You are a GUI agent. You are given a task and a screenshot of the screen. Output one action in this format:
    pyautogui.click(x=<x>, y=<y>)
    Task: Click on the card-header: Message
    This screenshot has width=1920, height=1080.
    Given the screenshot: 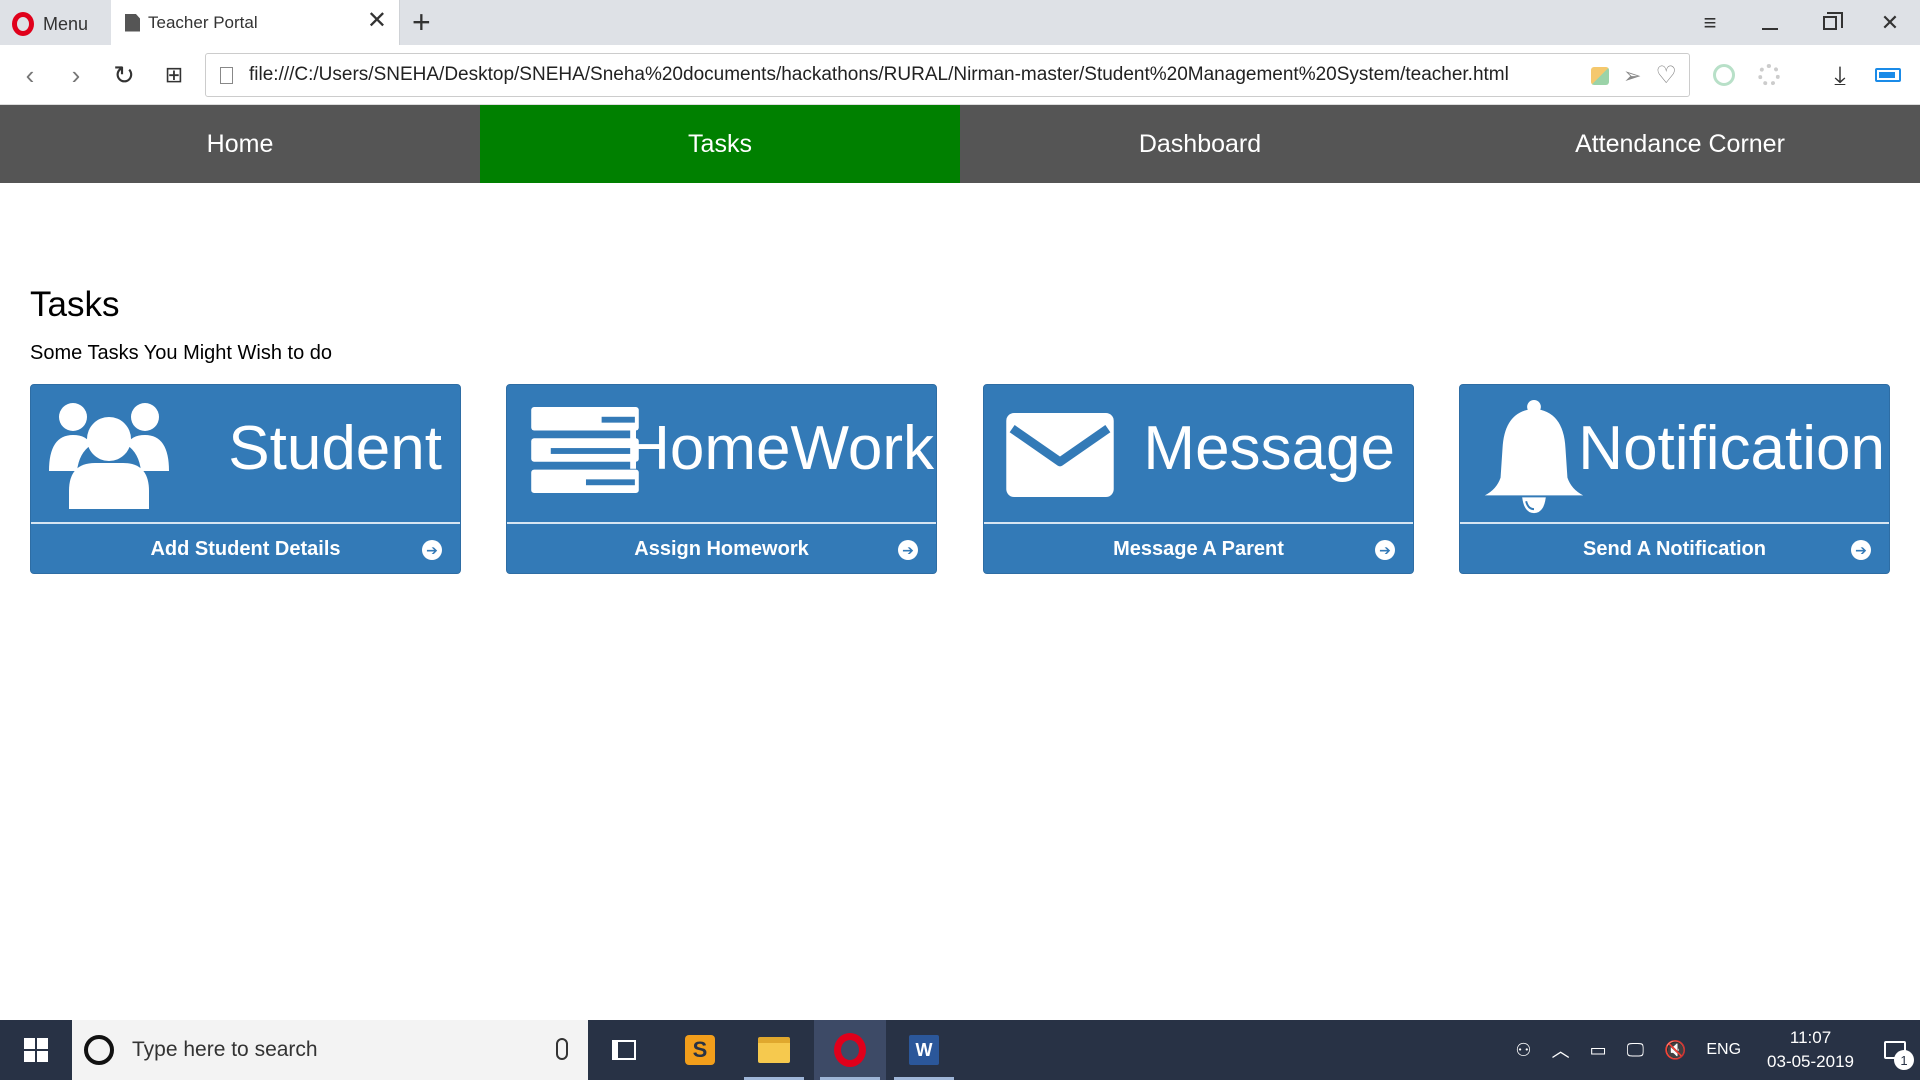 What is the action you would take?
    pyautogui.click(x=1198, y=453)
    